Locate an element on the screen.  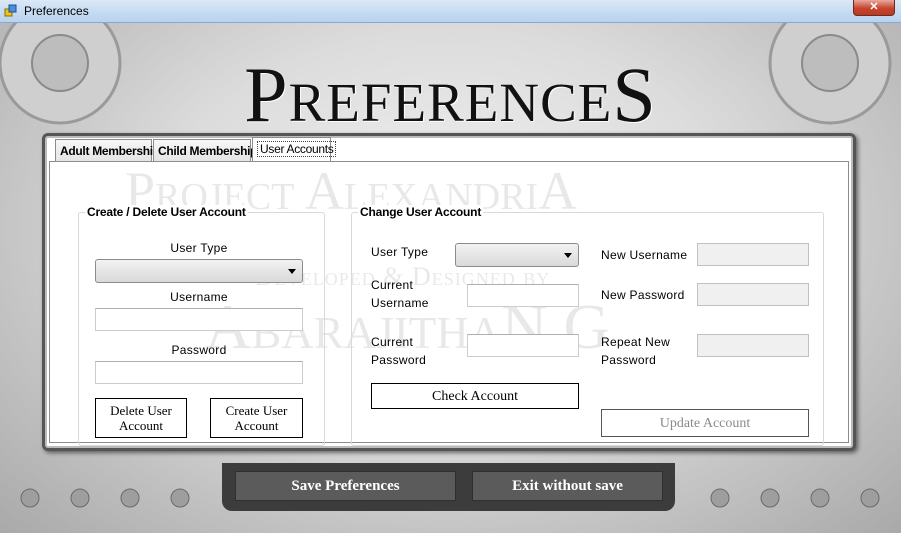
repeat-password-label: Repeat New Password is located at coordinates (636, 351).